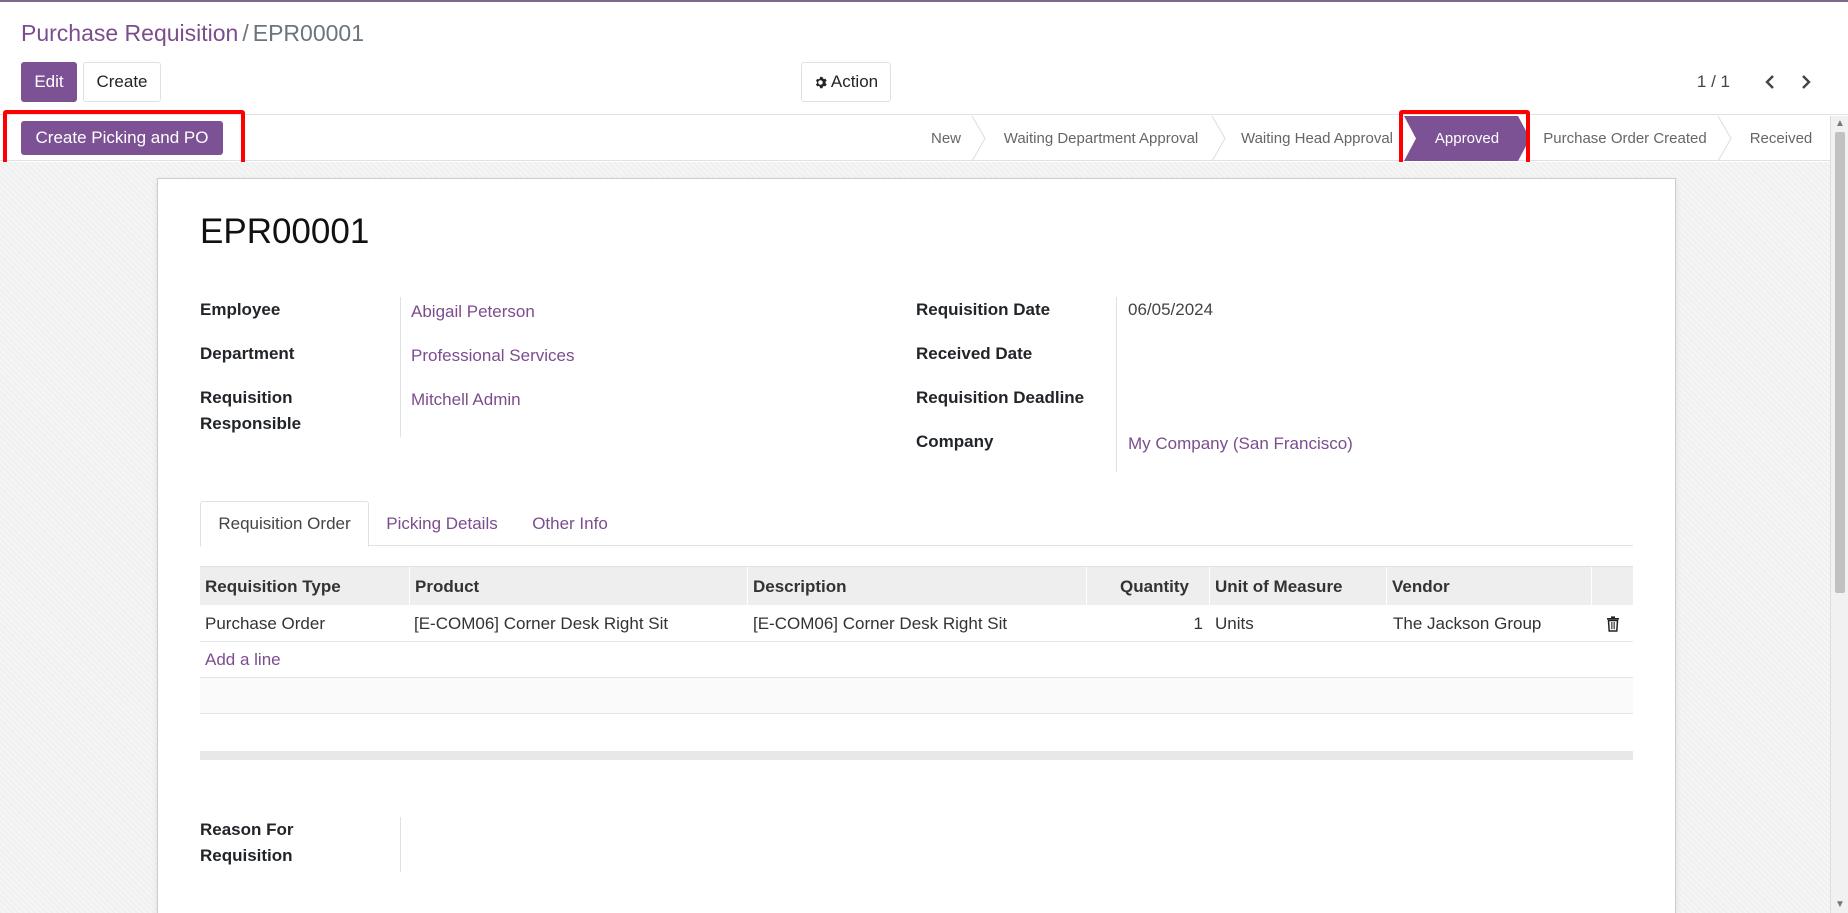 This screenshot has width=1848, height=913. What do you see at coordinates (1317, 138) in the screenshot?
I see `stage-waiting-head-approval: Waiting Head Approval` at bounding box center [1317, 138].